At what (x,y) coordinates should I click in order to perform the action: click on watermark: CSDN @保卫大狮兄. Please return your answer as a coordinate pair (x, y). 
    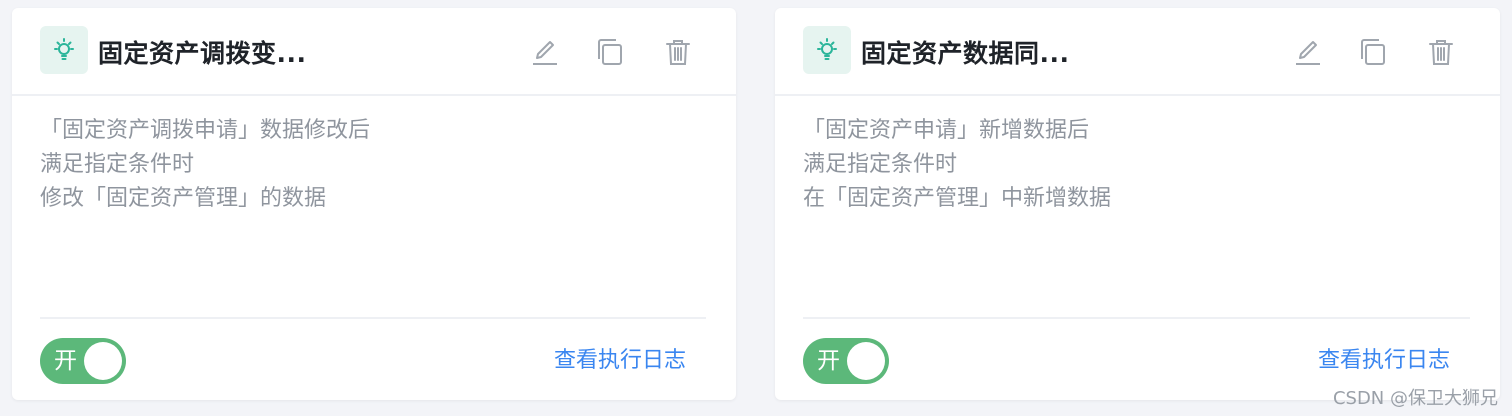
    Looking at the image, I should click on (1415, 398).